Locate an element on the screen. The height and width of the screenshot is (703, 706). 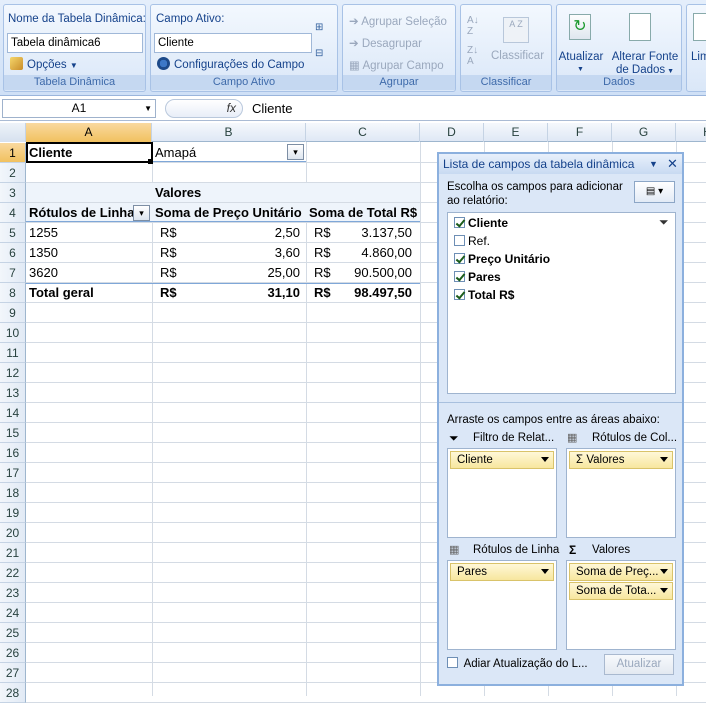
column-header-h: H is located at coordinates (691, 132).